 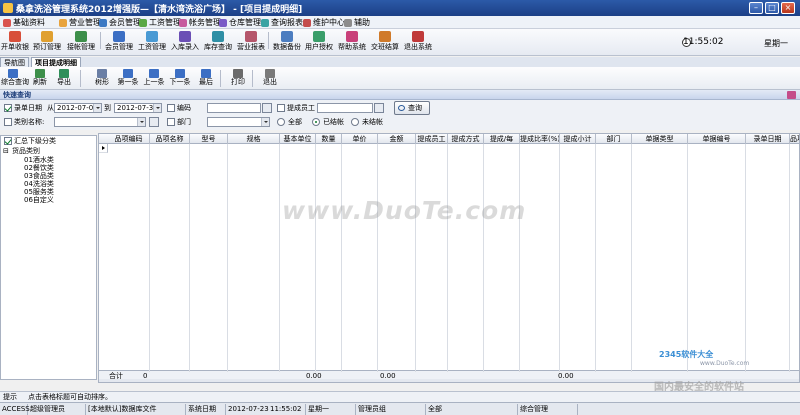 What do you see at coordinates (8, 108) in the screenshot?
I see `record-date-checkbox` at bounding box center [8, 108].